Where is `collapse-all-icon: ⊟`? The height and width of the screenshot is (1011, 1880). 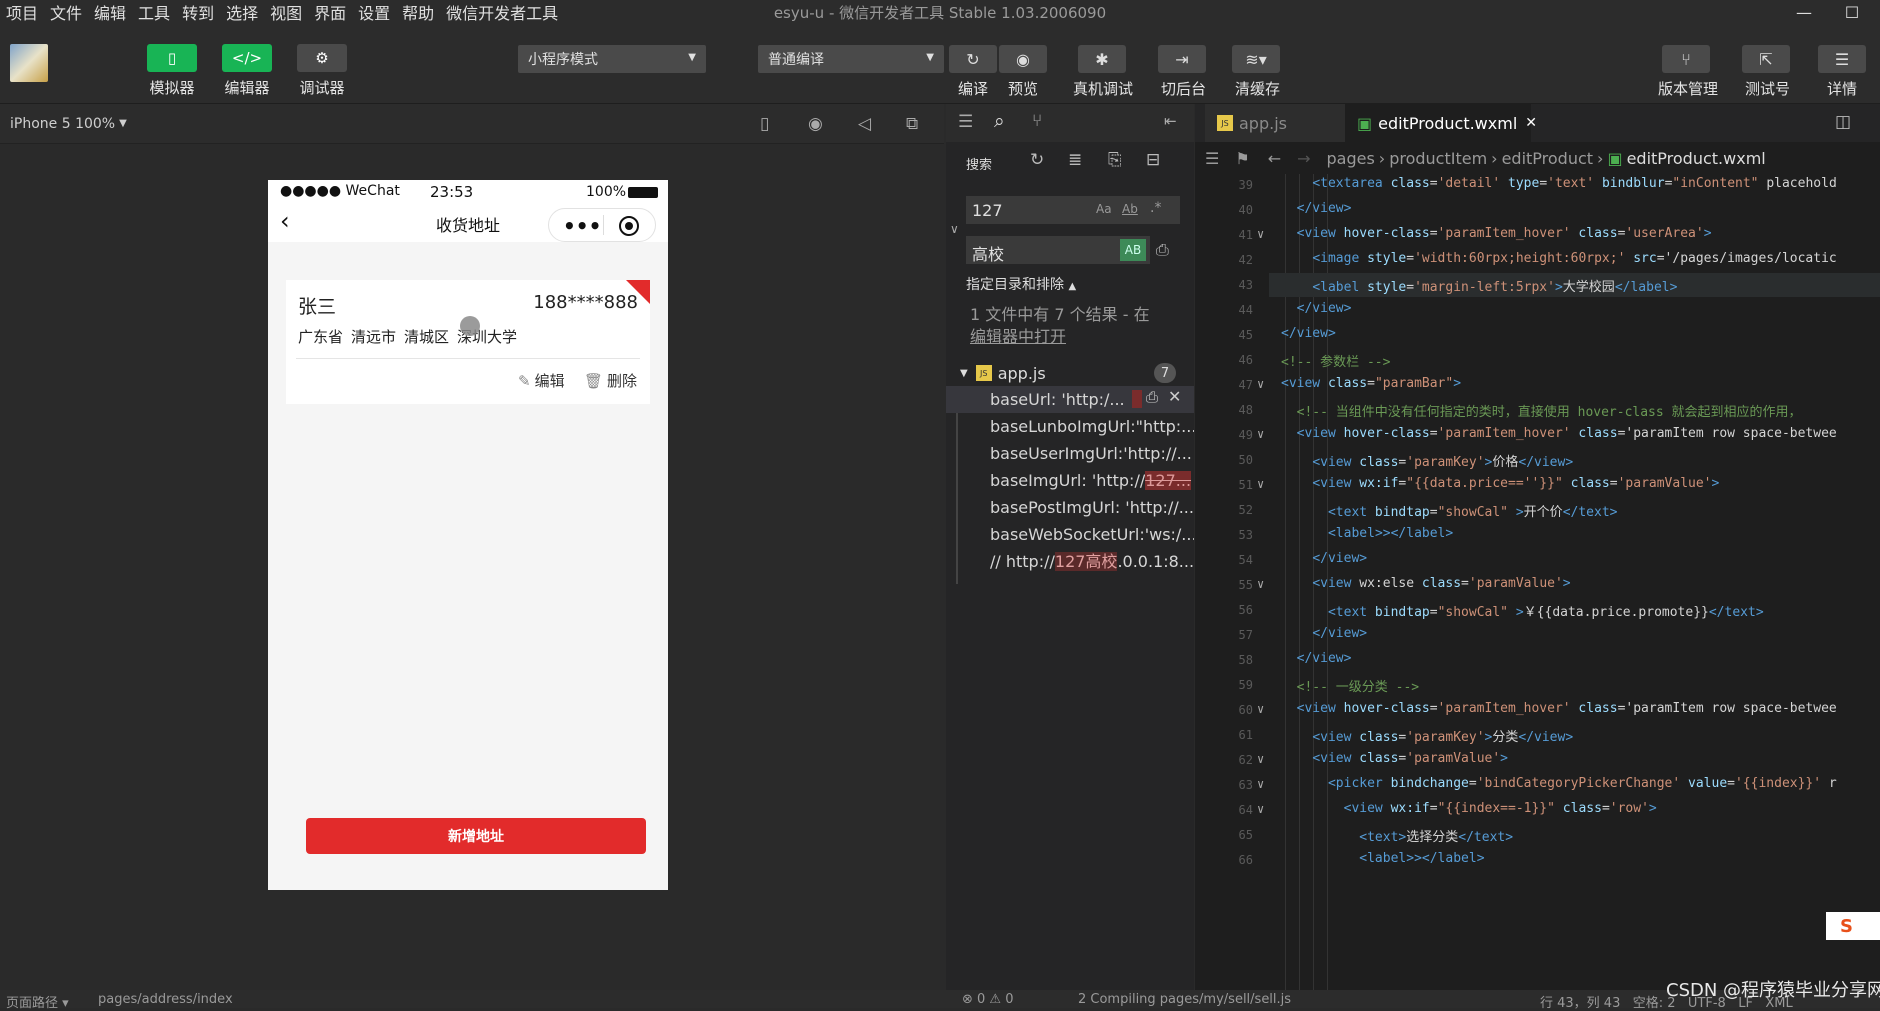
collapse-all-icon: ⊟ is located at coordinates (1153, 160).